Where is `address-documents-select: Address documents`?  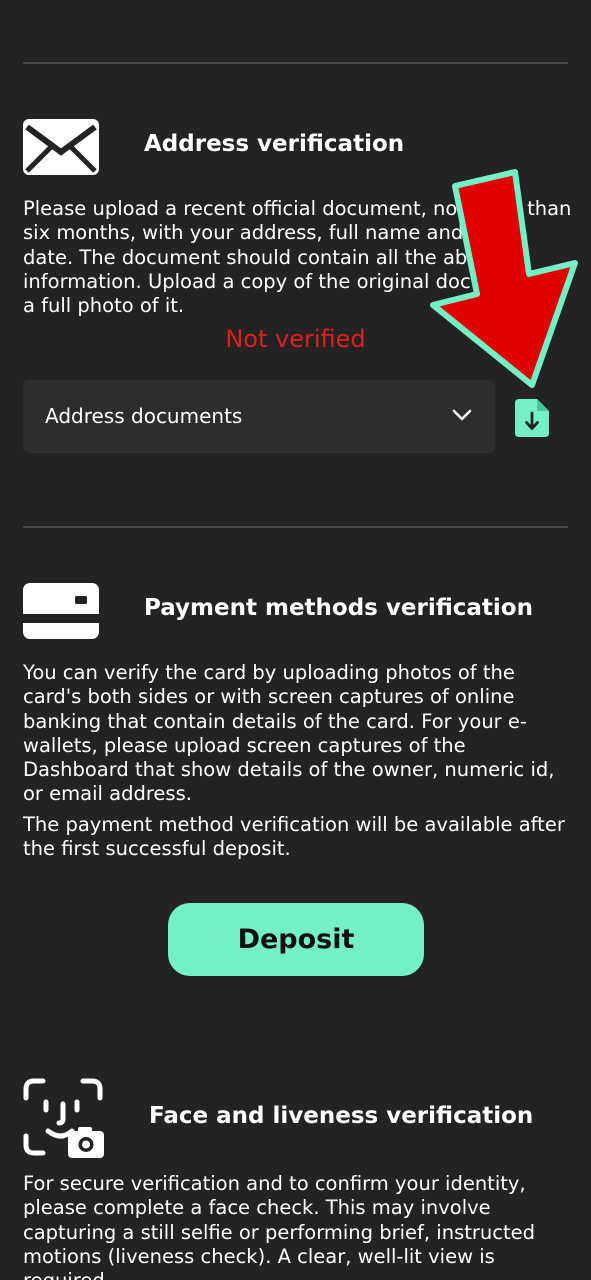 address-documents-select: Address documents is located at coordinates (259, 416).